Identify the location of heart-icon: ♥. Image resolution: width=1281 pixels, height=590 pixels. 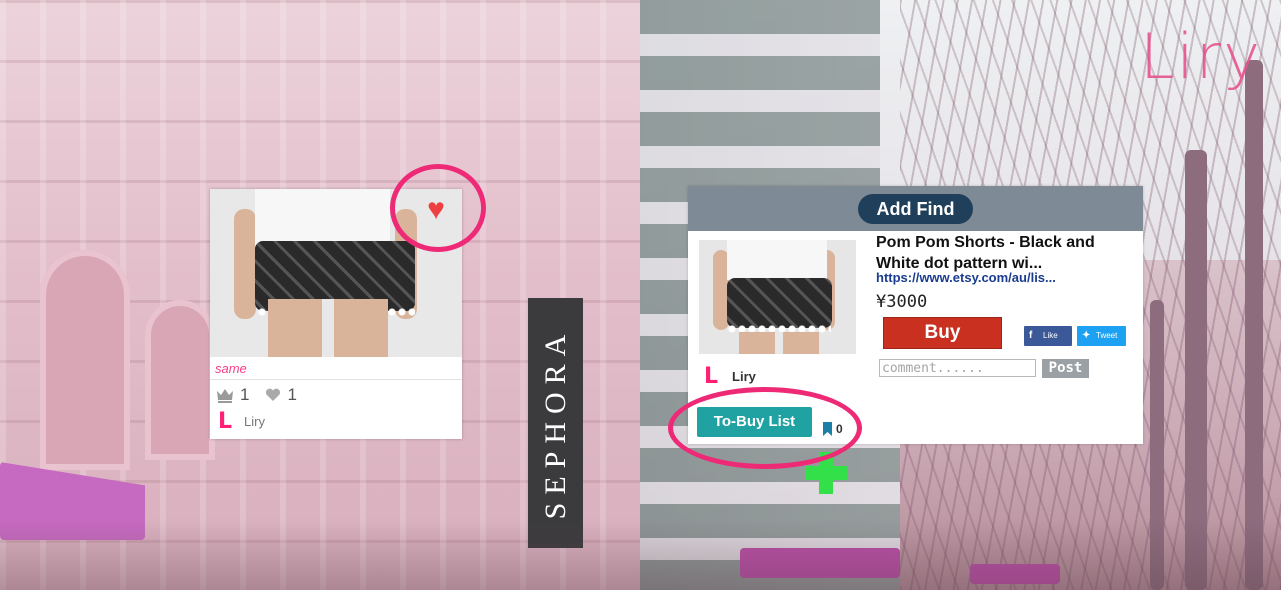
(436, 209).